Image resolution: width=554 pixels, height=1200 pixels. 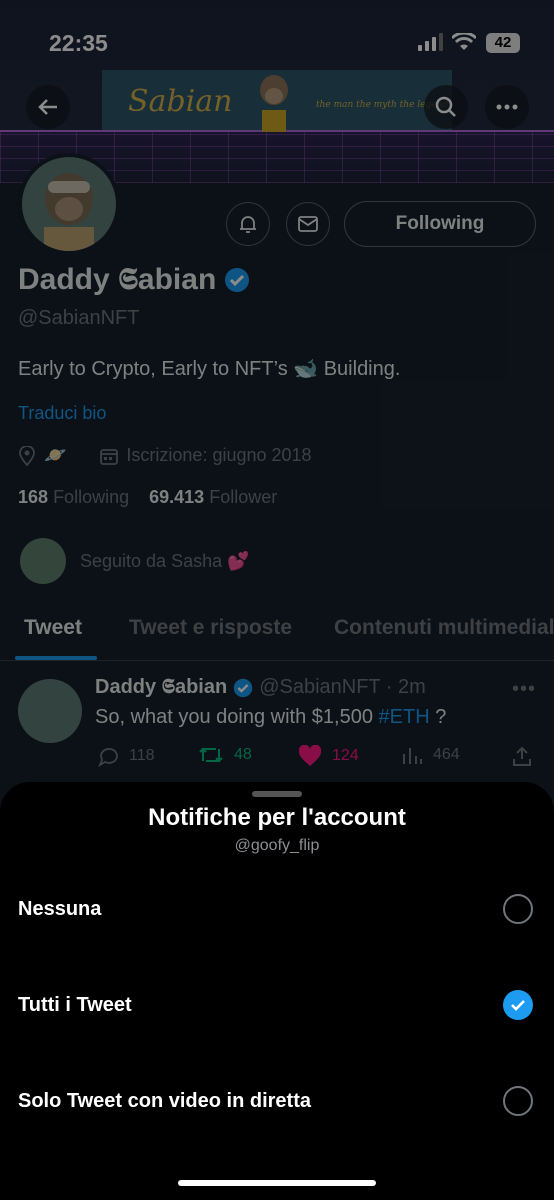 What do you see at coordinates (277, 845) in the screenshot?
I see `sheet-subtitle: @goofy_flip` at bounding box center [277, 845].